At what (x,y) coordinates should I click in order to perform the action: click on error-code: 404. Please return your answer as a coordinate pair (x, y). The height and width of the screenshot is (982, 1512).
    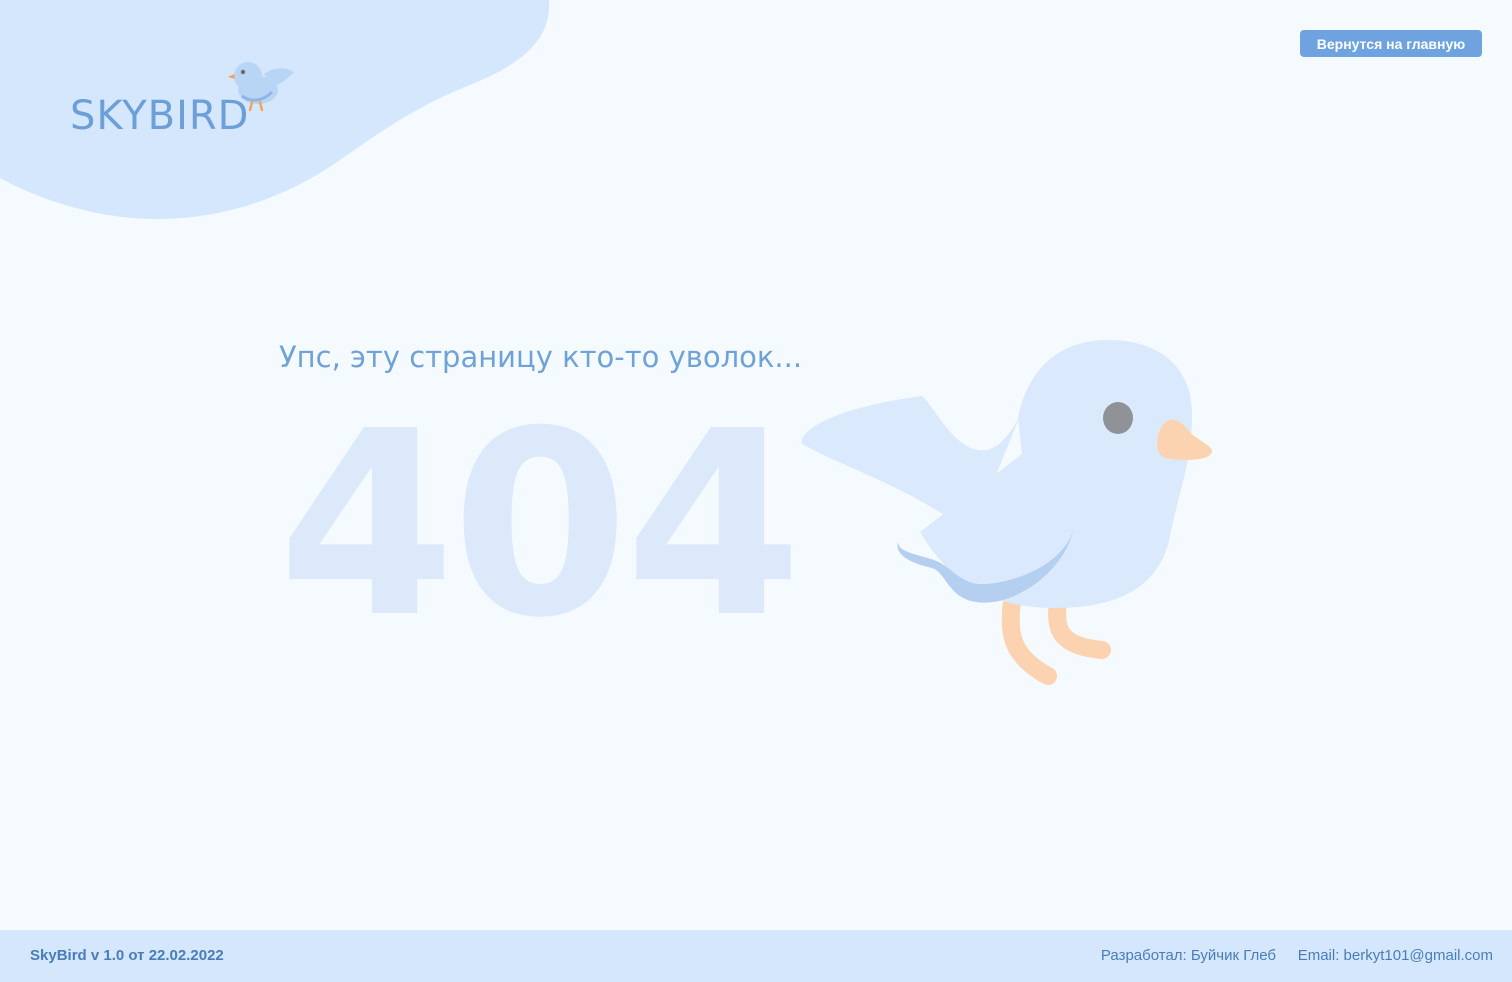
    Looking at the image, I should click on (540, 525).